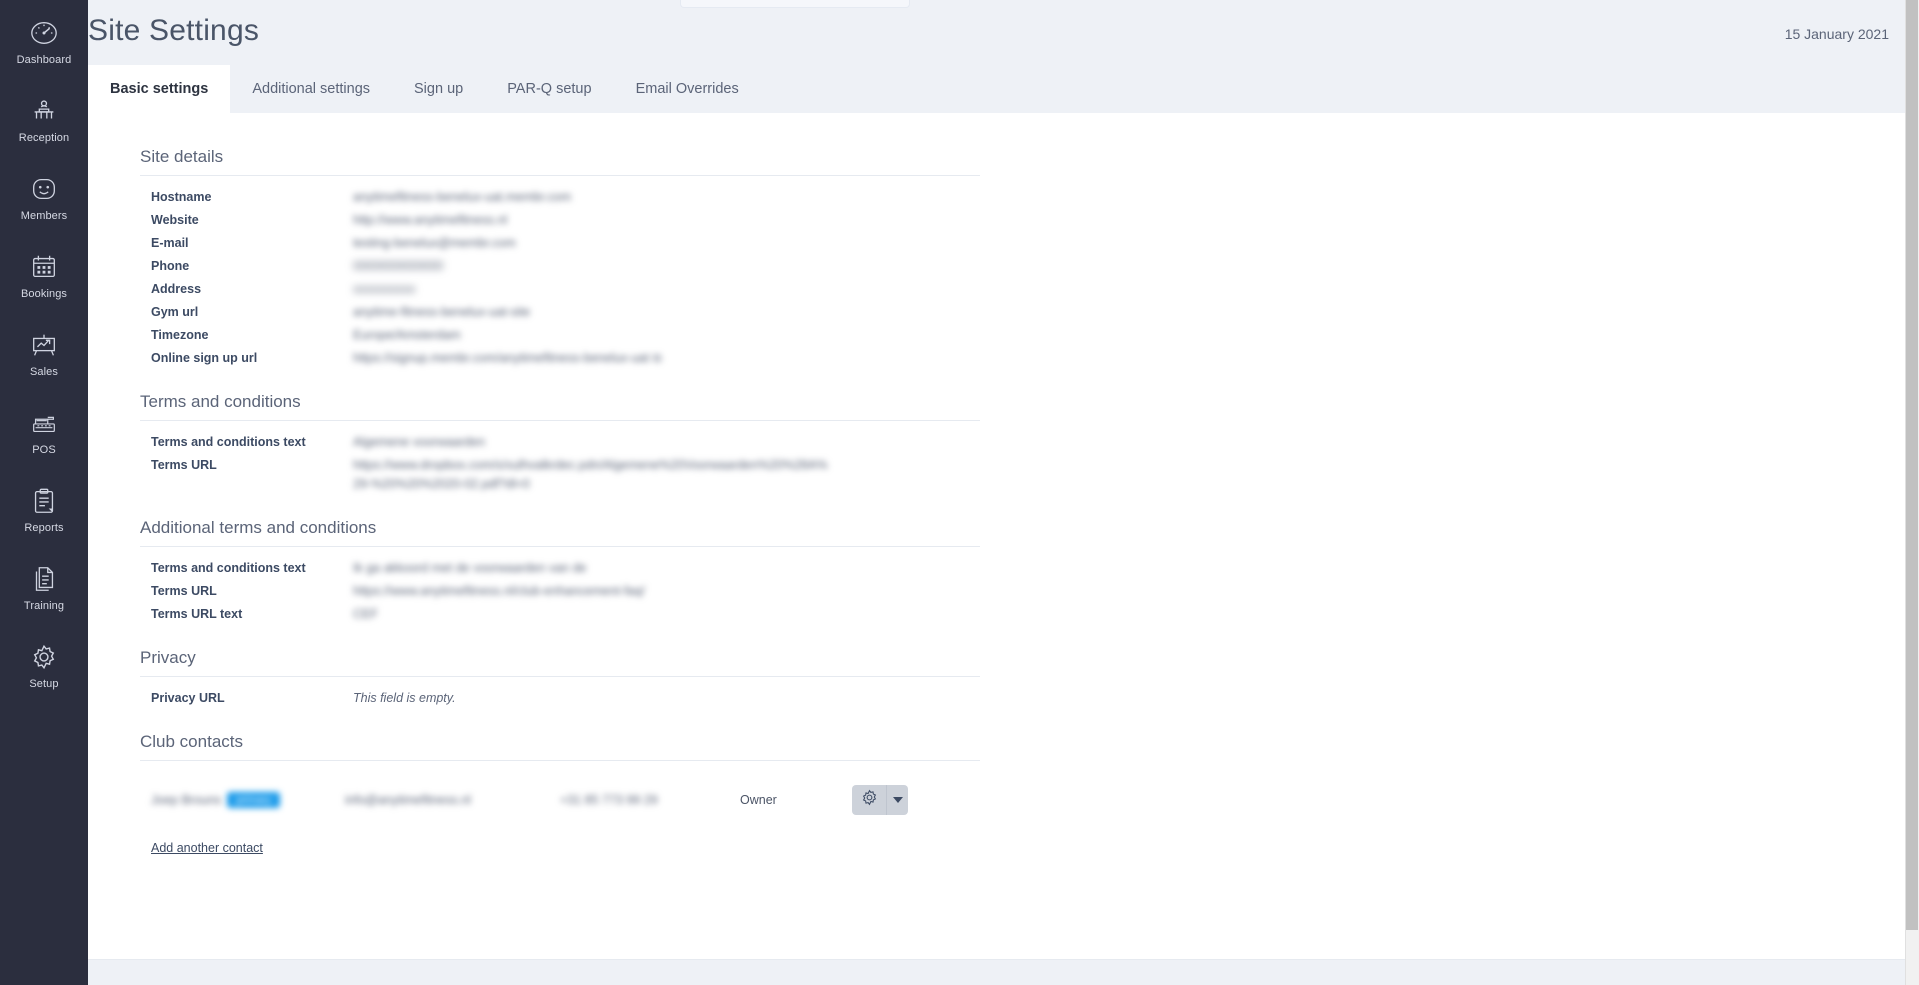 Image resolution: width=1919 pixels, height=985 pixels. What do you see at coordinates (175, 220) in the screenshot?
I see `field-label: Website` at bounding box center [175, 220].